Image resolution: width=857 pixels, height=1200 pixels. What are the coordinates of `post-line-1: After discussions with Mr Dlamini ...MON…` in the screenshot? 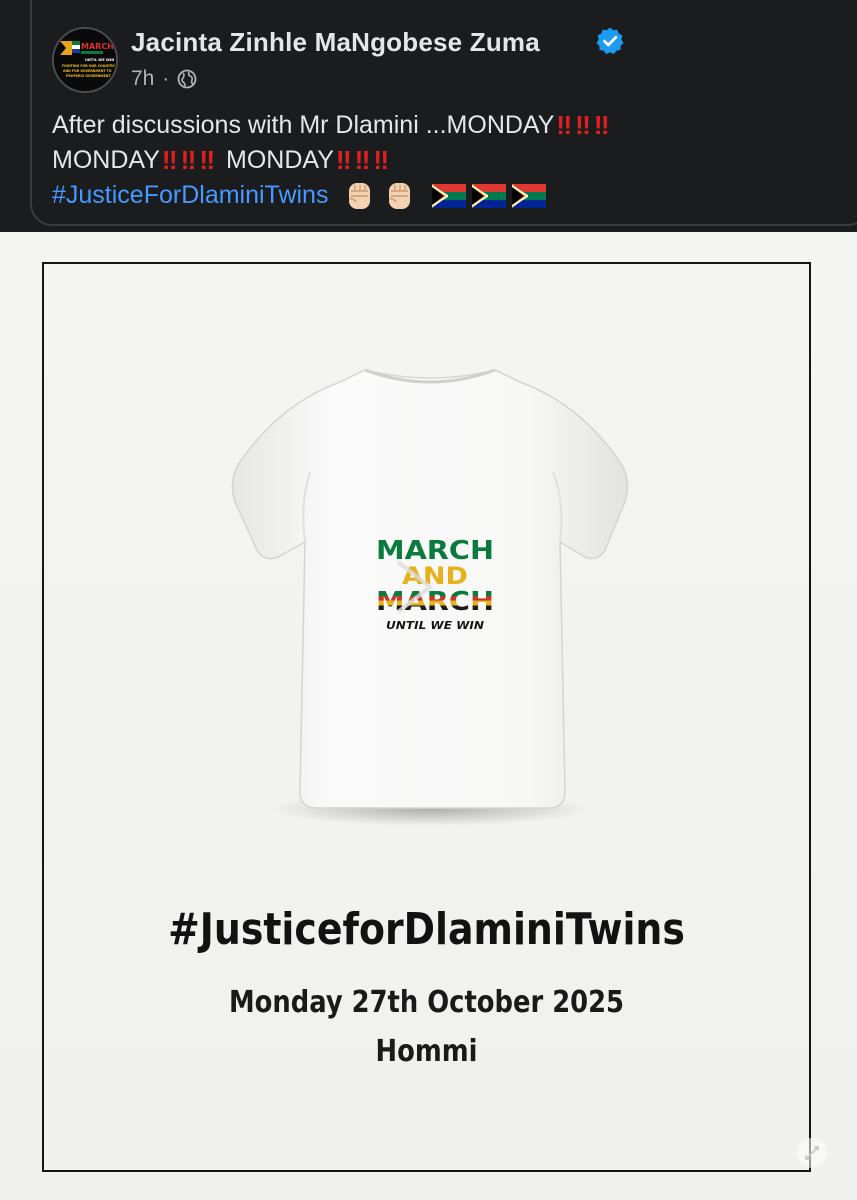 It's located at (447, 125).